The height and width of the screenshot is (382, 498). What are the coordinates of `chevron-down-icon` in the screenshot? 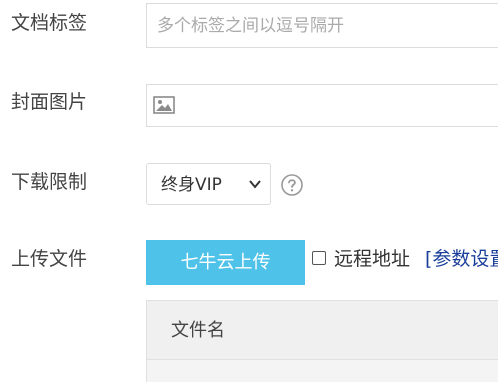 It's located at (255, 184).